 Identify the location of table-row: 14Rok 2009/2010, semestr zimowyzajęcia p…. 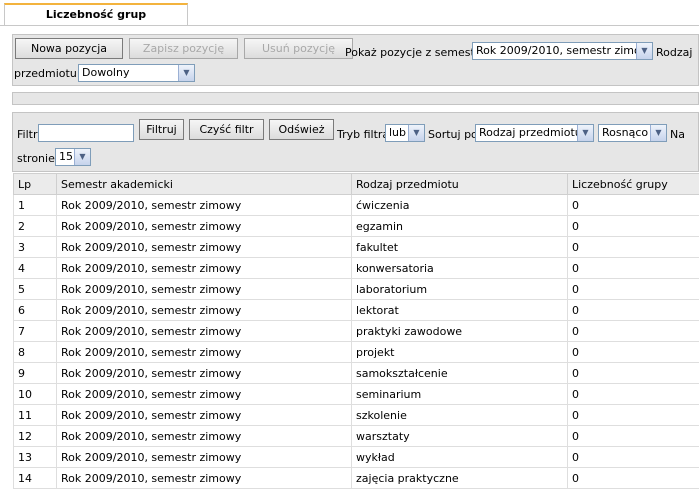
(356, 478).